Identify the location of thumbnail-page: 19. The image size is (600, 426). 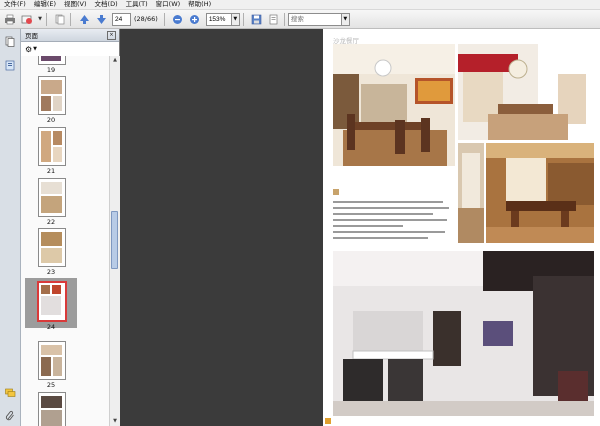
(51, 65).